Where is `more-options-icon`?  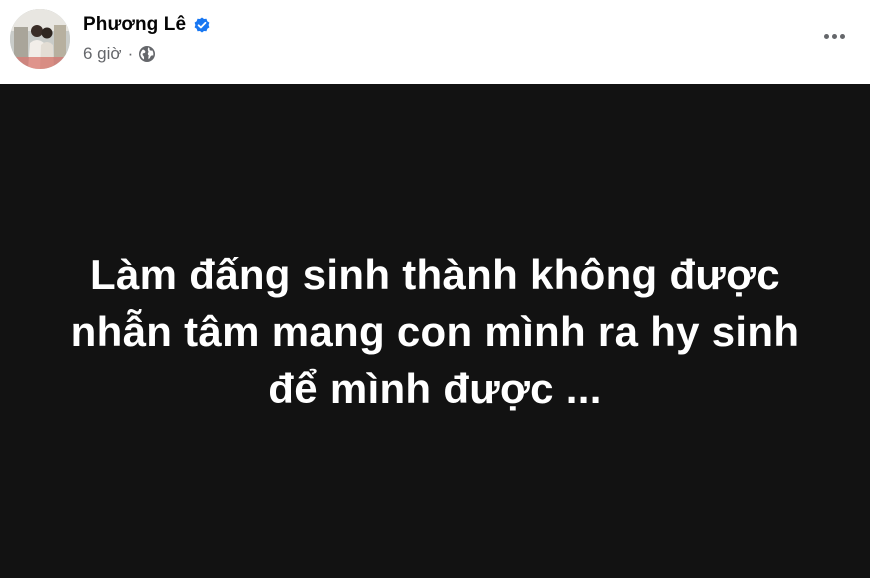
more-options-icon is located at coordinates (826, 36).